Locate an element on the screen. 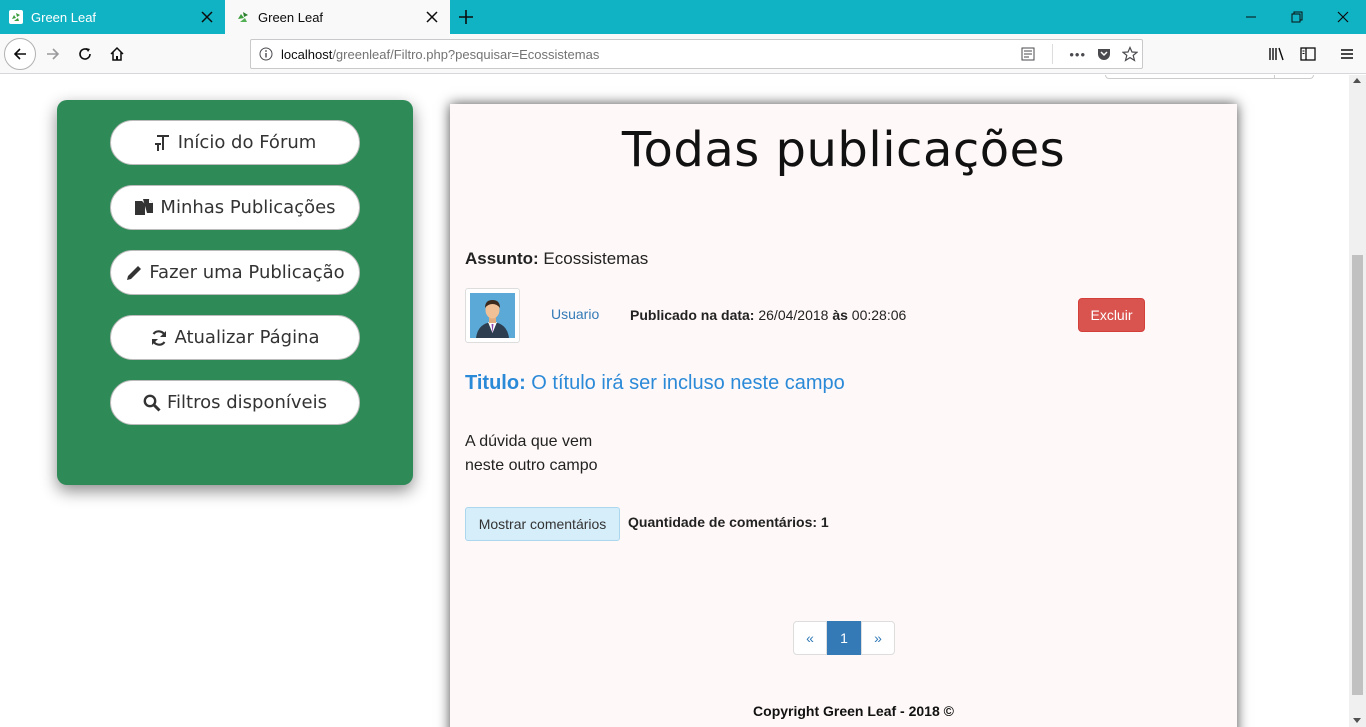  at-label: às is located at coordinates (840, 315).